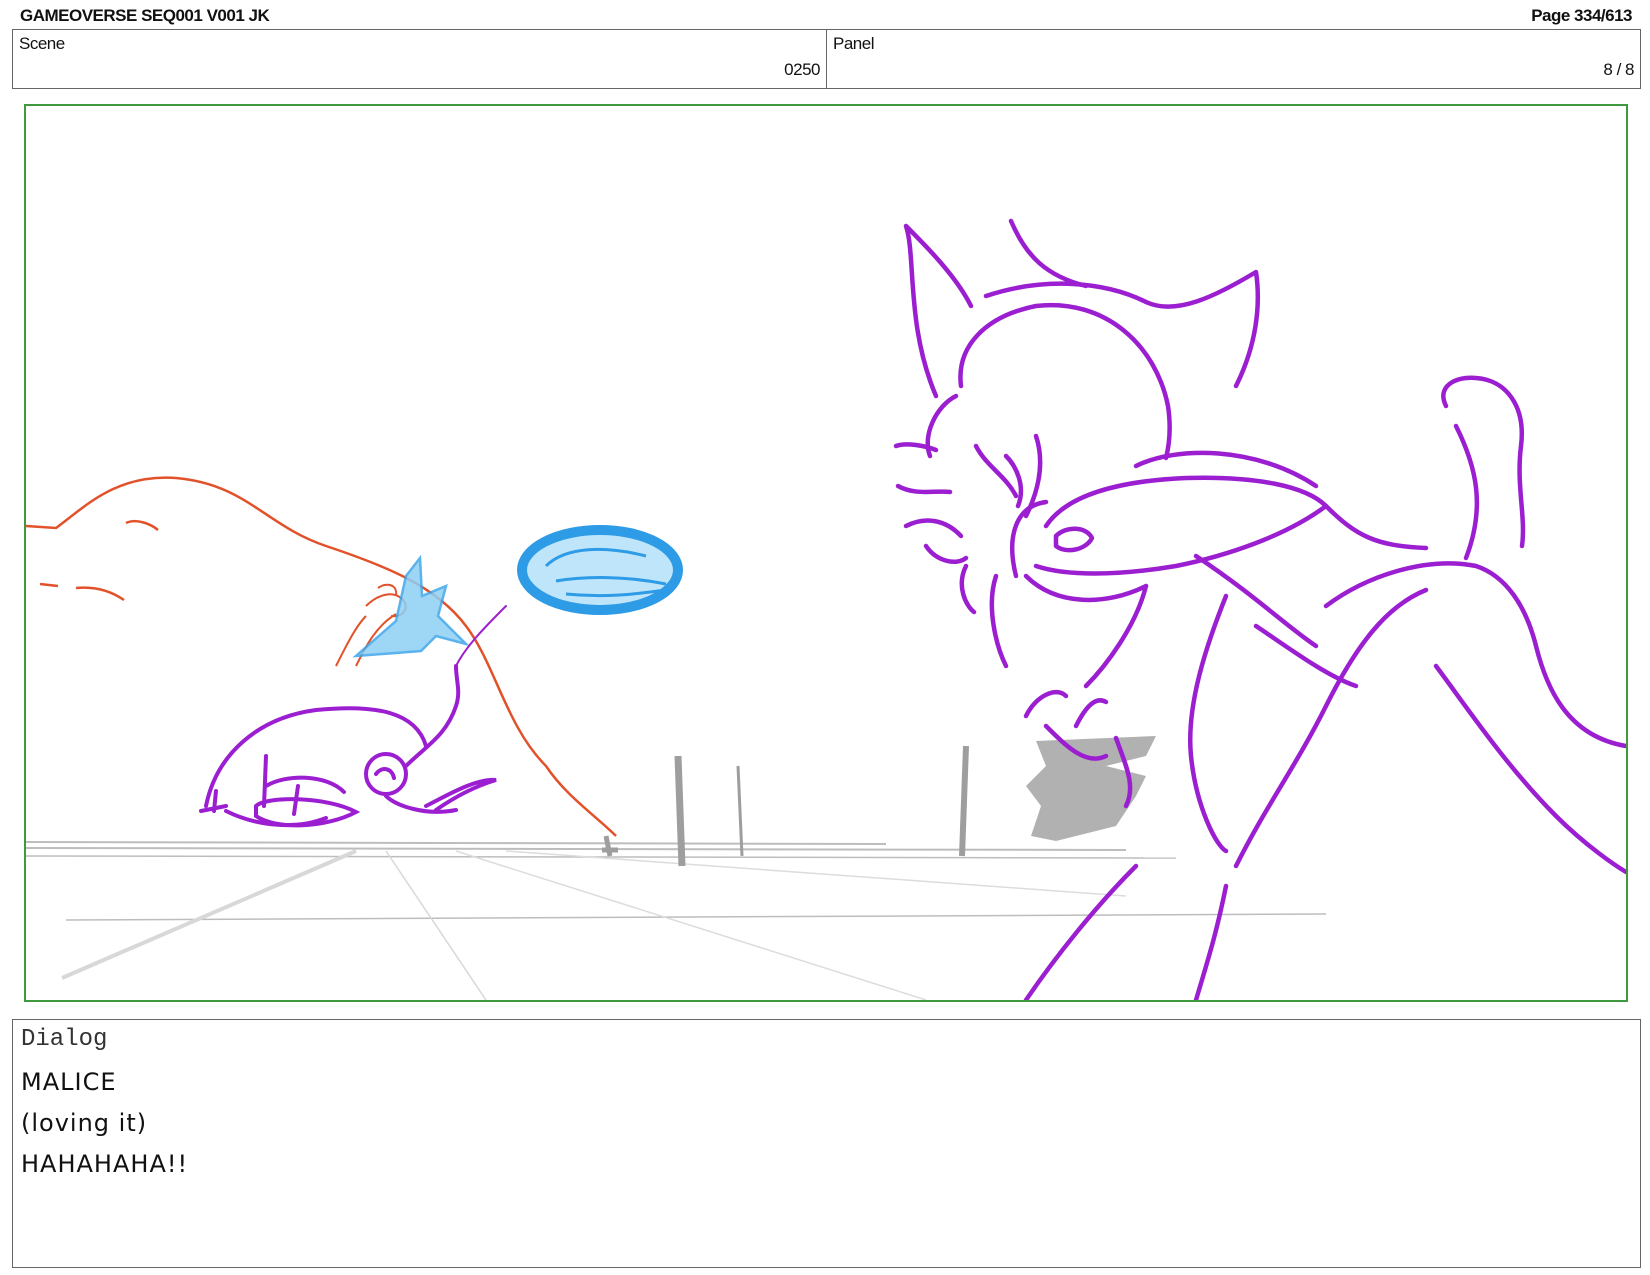 This screenshot has height=1275, width=1650. Describe the element at coordinates (600, 570) in the screenshot. I see `energy-blob` at that location.